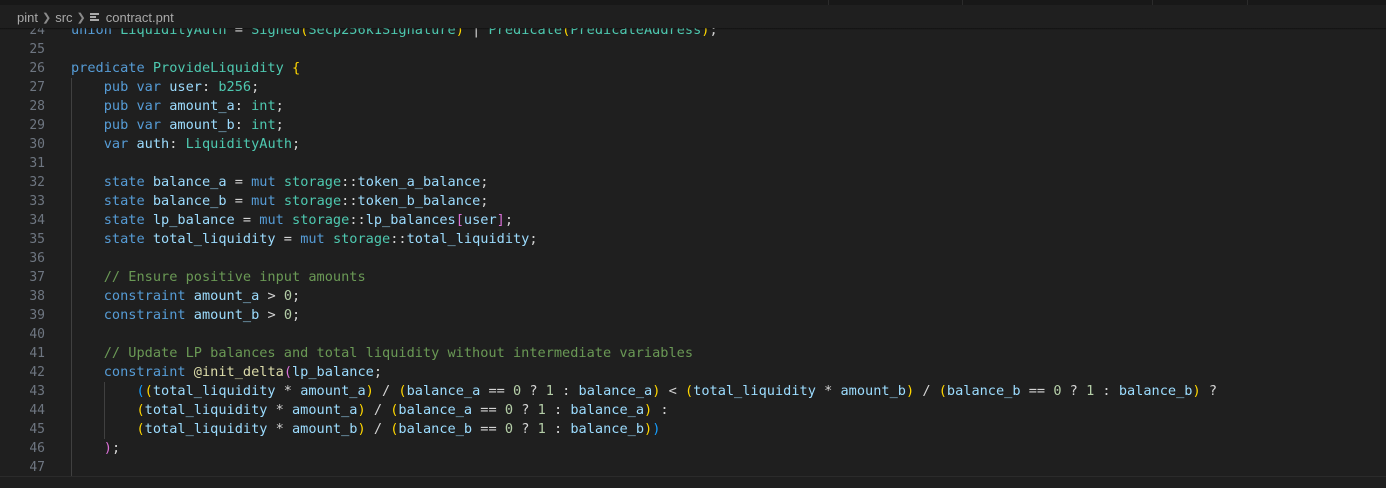  What do you see at coordinates (480, 220) in the screenshot?
I see `code-token: user` at bounding box center [480, 220].